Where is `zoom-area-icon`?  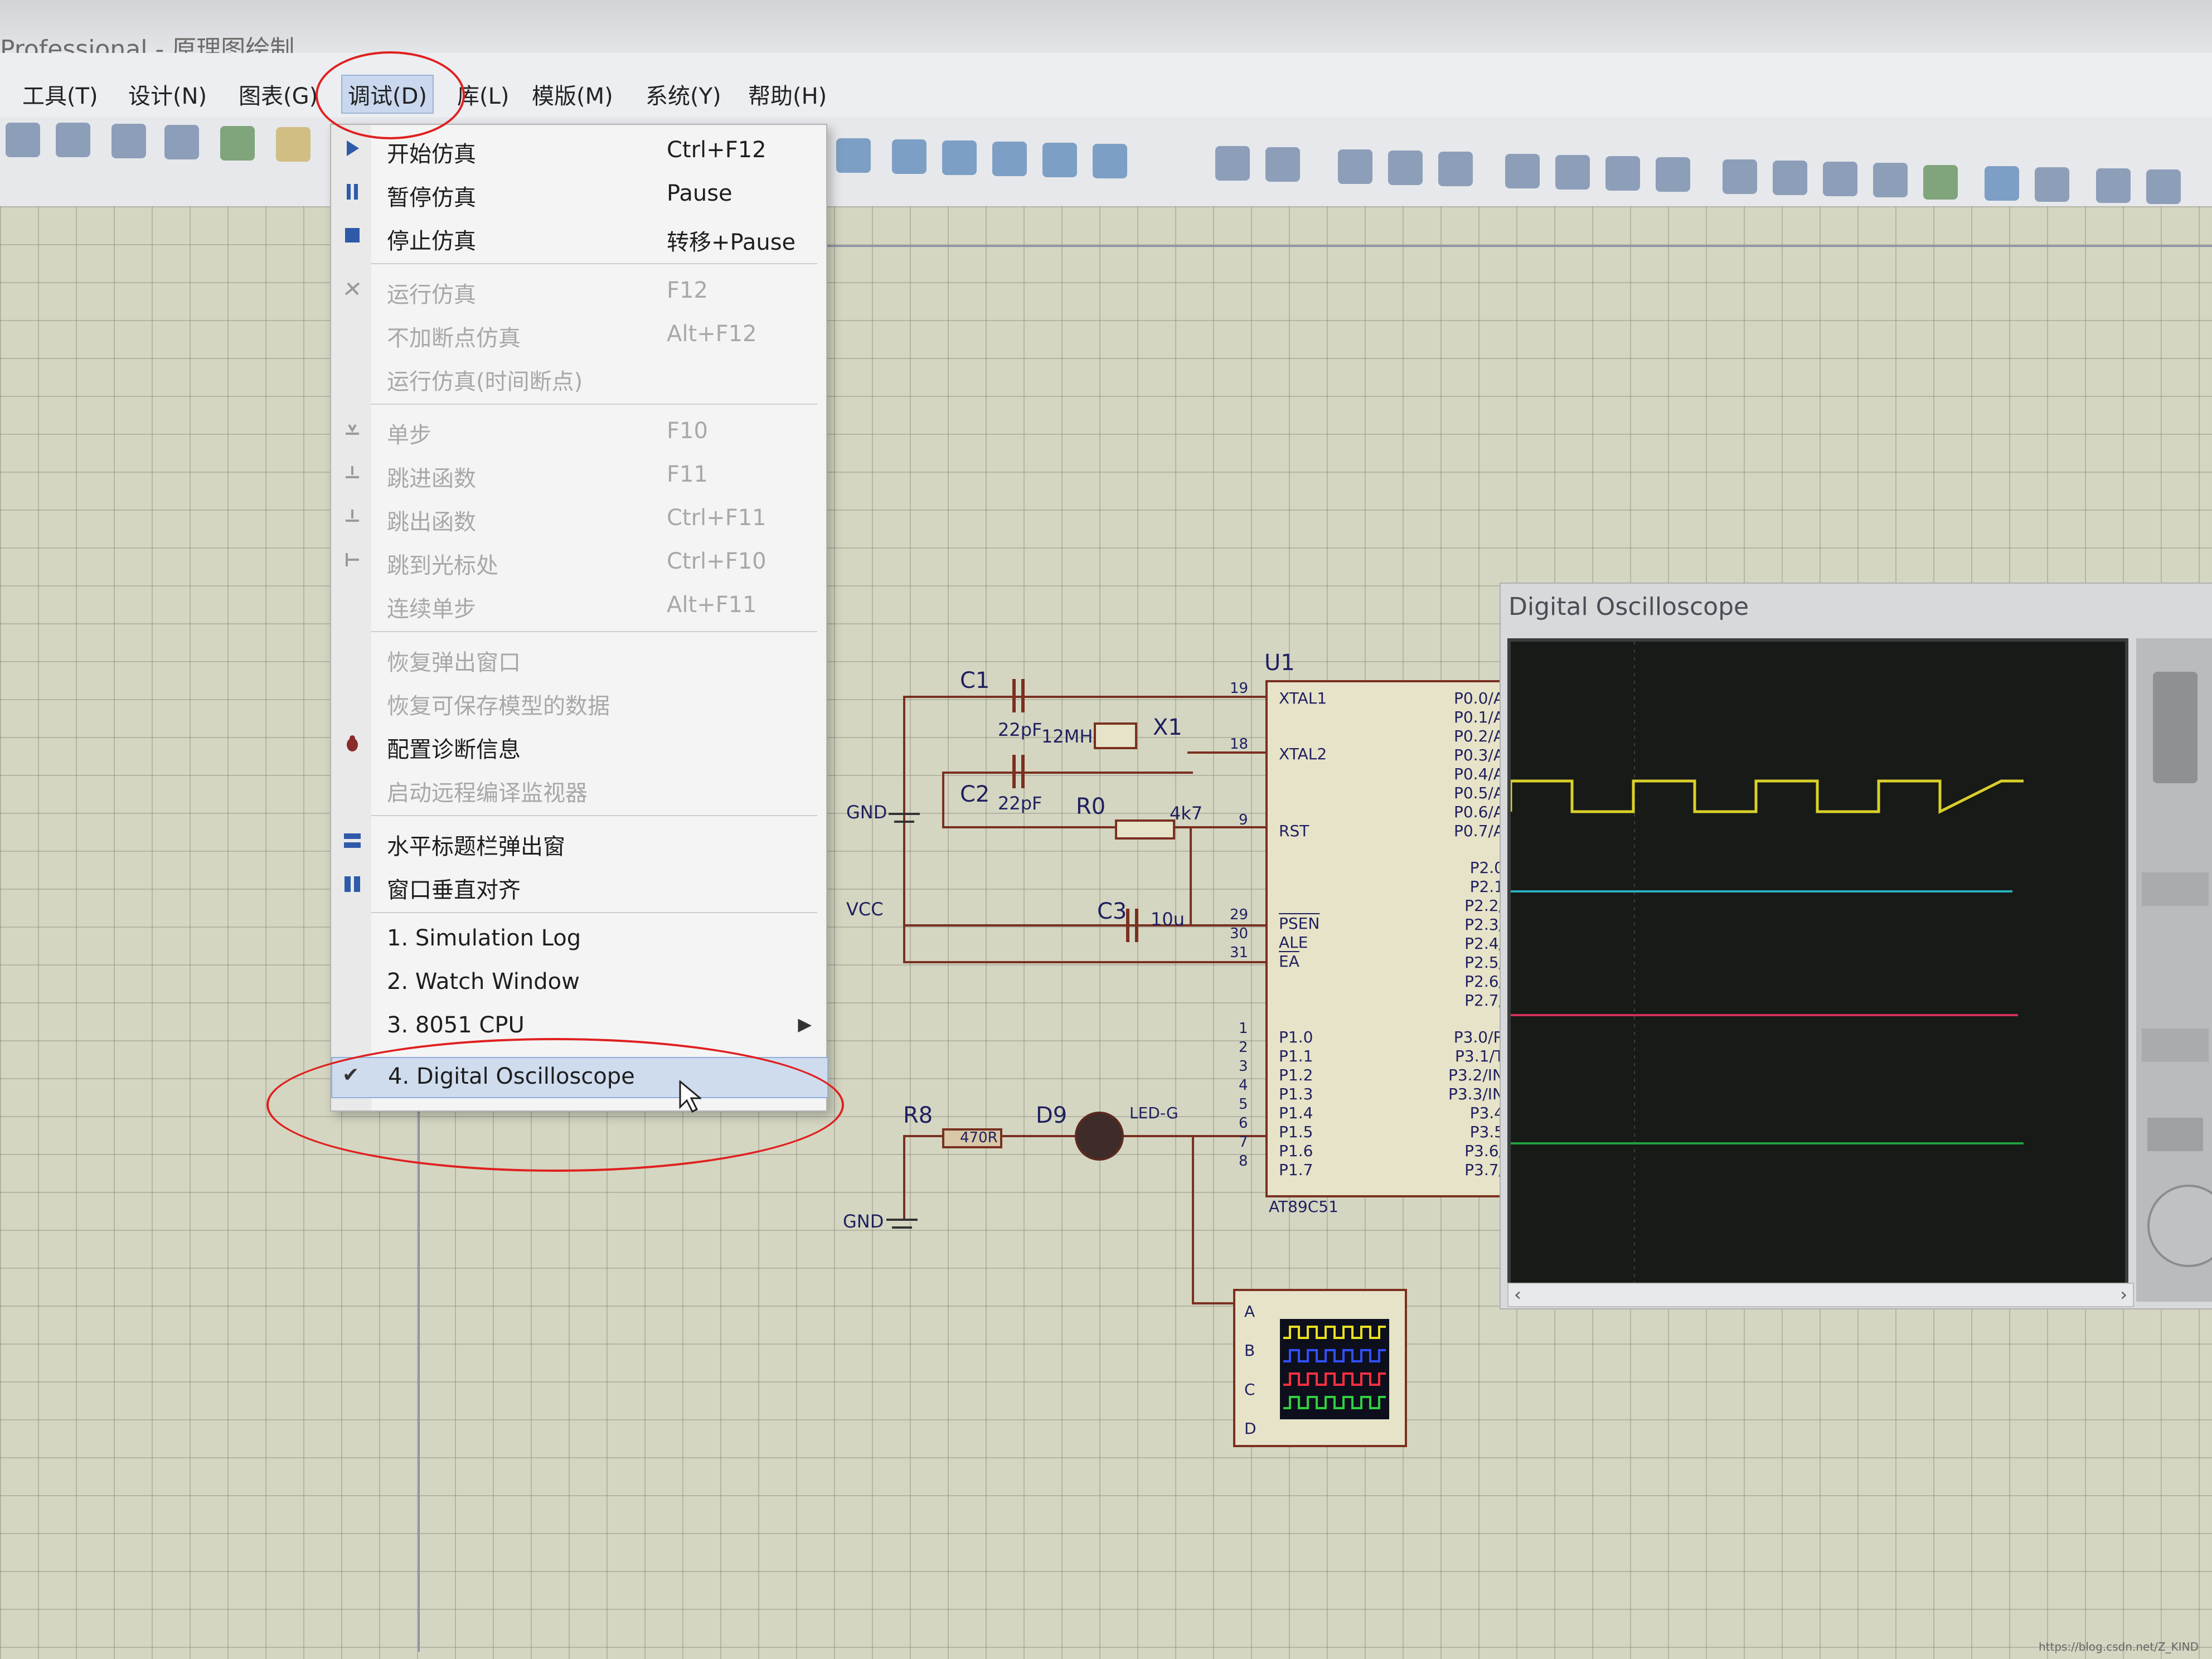
zoom-area-icon is located at coordinates (1110, 161).